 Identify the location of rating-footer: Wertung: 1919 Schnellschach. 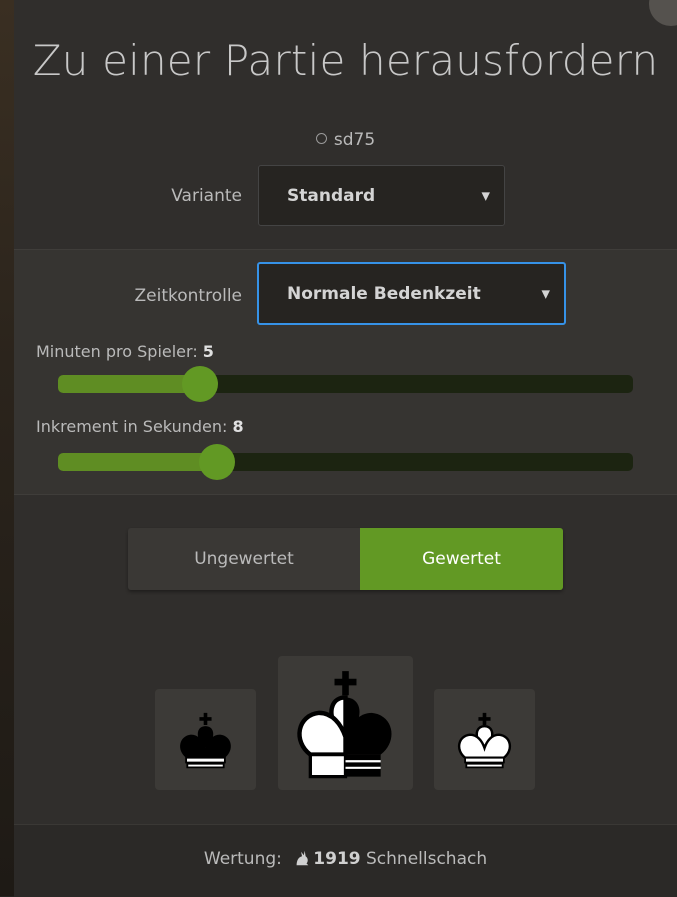
(345, 860).